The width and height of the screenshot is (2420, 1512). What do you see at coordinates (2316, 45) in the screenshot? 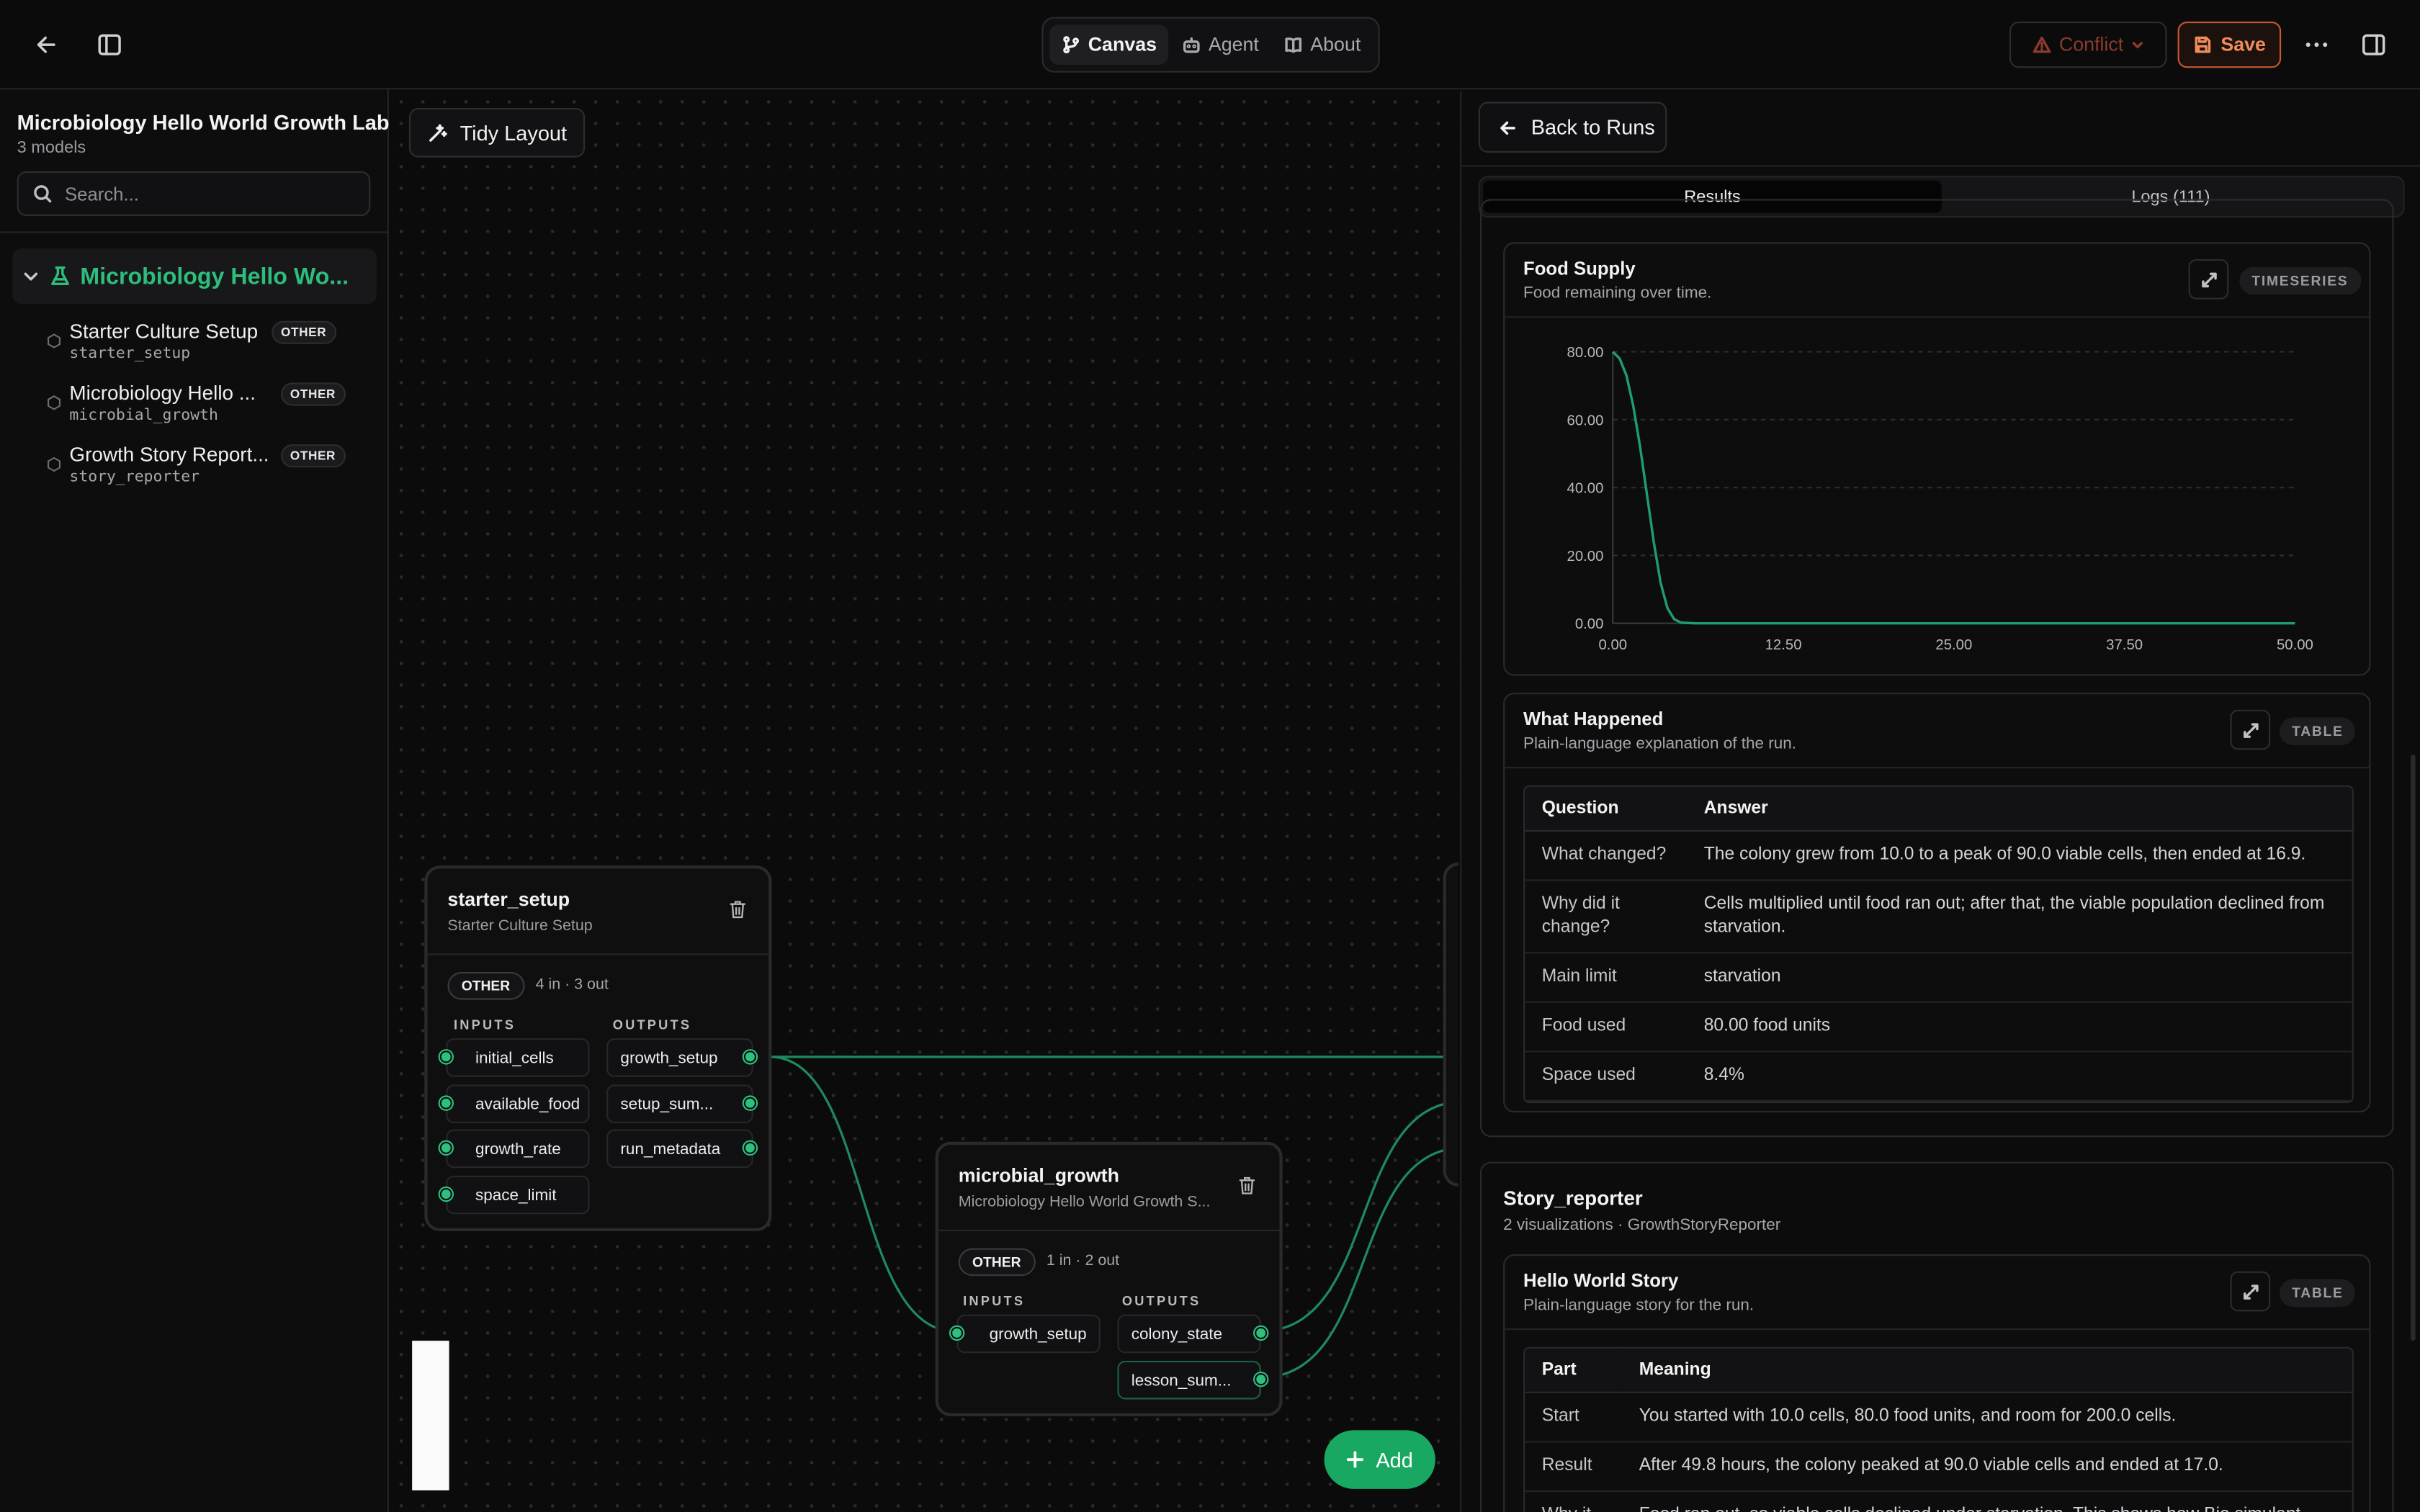
I see `more-options-icon` at bounding box center [2316, 45].